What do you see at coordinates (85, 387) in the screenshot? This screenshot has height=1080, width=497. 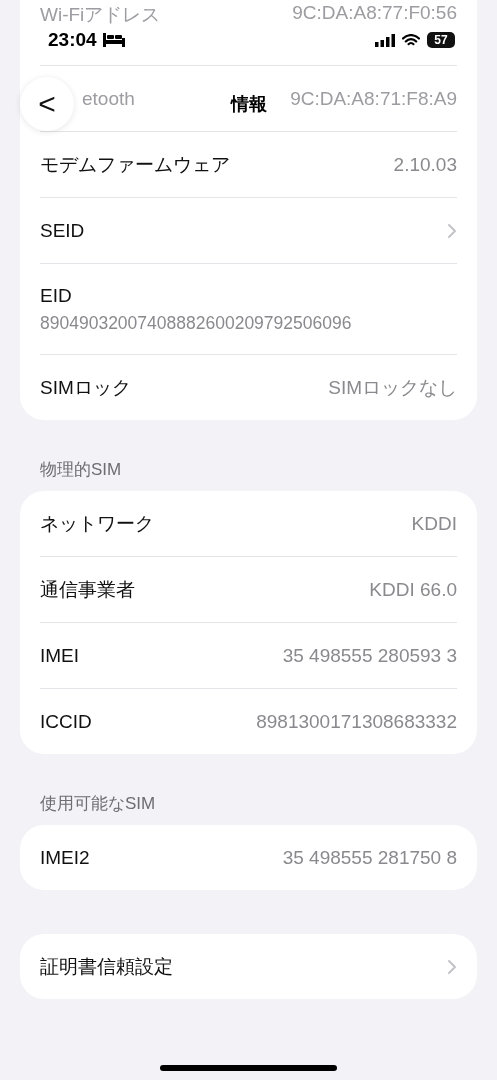 I see `row-label: SIMロック` at bounding box center [85, 387].